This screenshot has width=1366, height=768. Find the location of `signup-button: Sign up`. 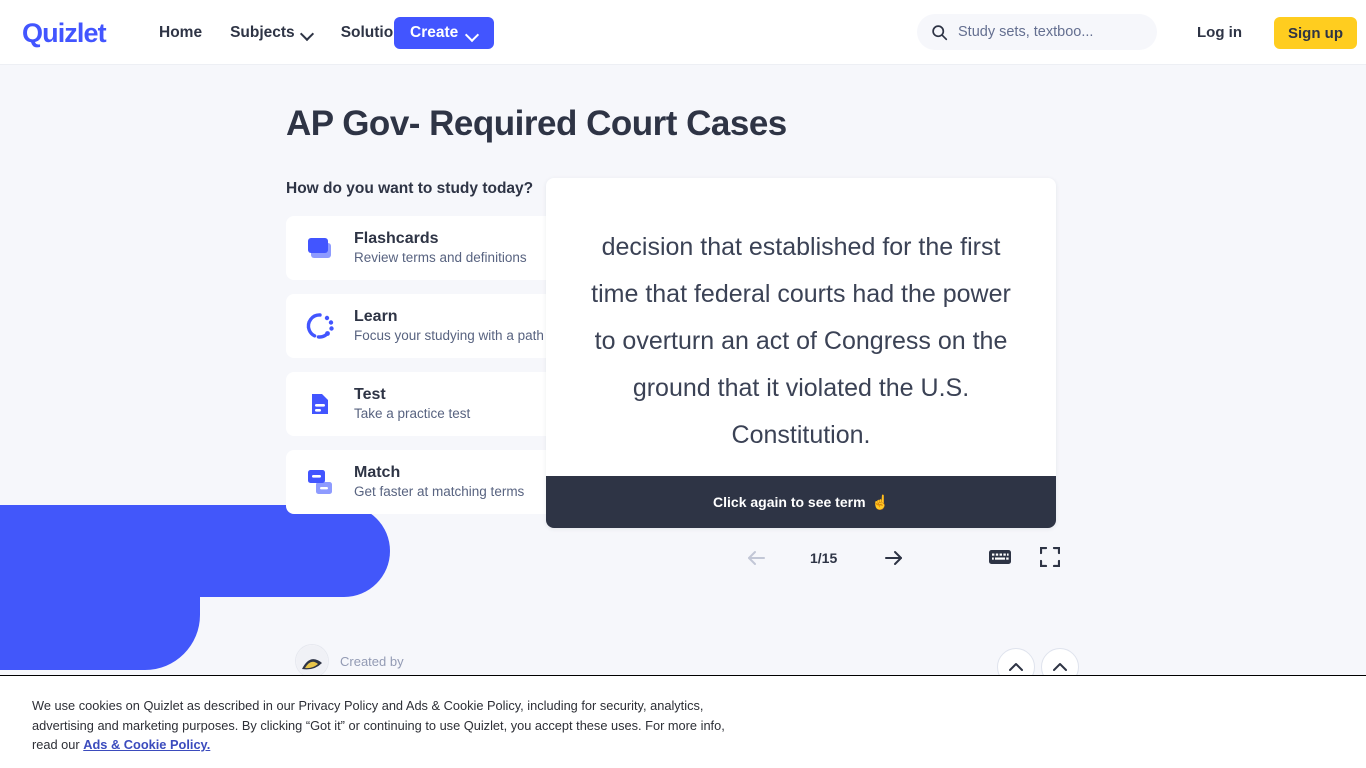

signup-button: Sign up is located at coordinates (1315, 33).